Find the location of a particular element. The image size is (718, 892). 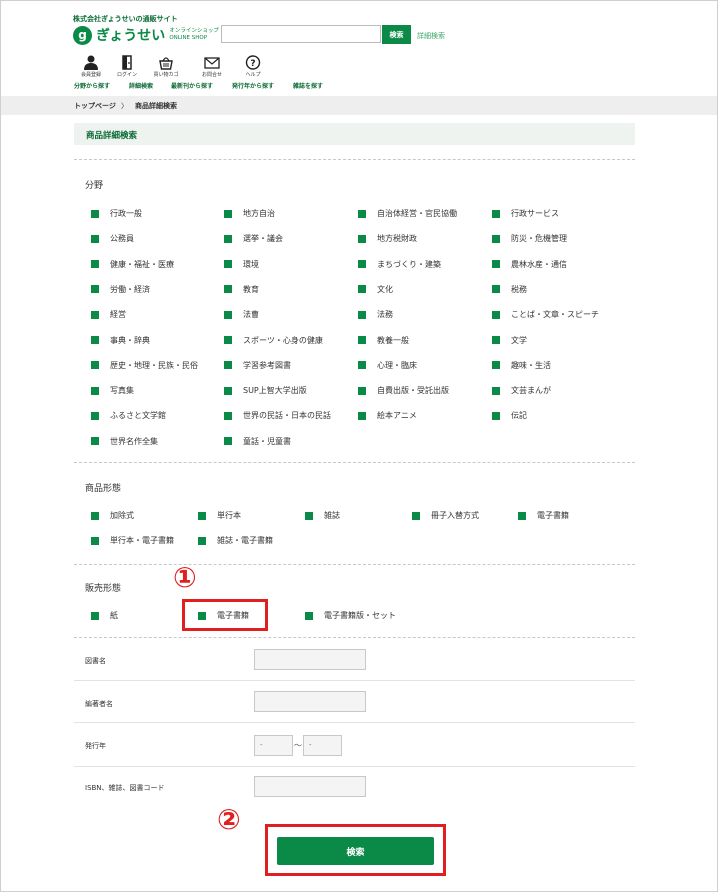

field-checkbox: 自費出版・受託出版 is located at coordinates (403, 390).